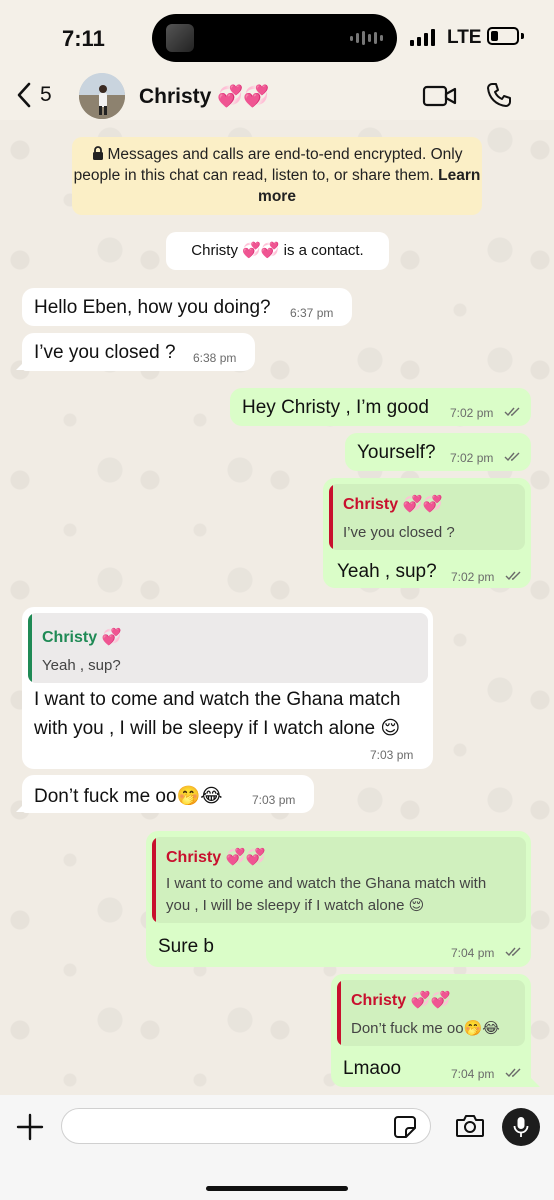 The height and width of the screenshot is (1200, 554). I want to click on network-type: LTE, so click(464, 37).